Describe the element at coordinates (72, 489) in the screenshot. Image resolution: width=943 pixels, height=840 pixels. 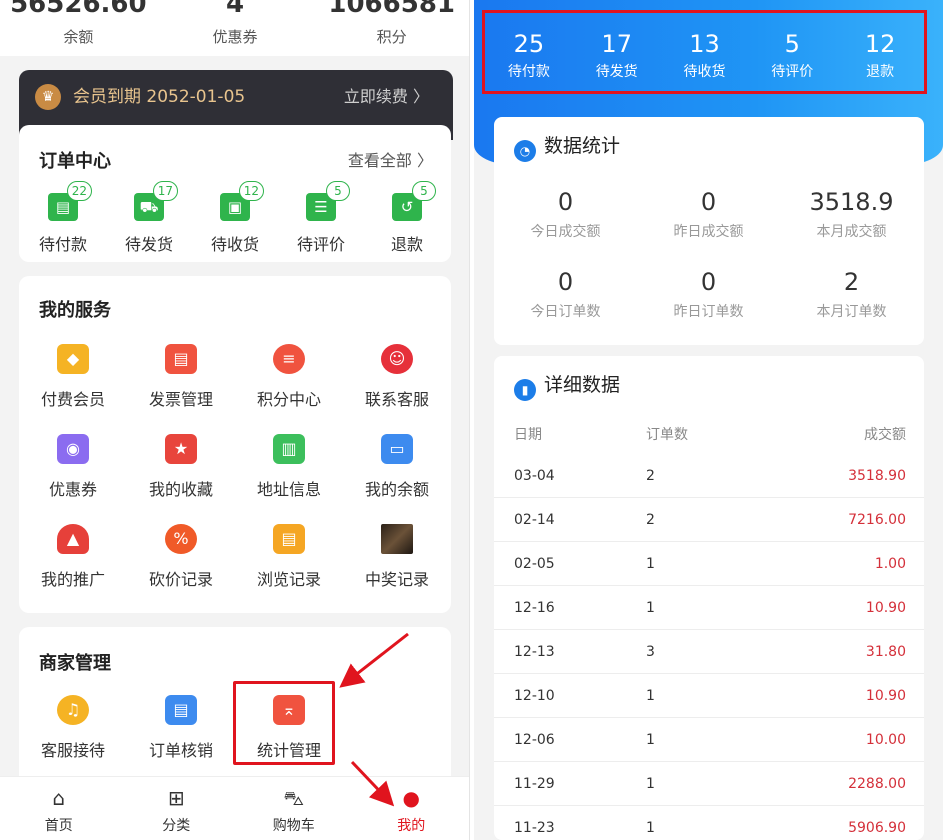
I see `service-label: 优惠券` at that location.